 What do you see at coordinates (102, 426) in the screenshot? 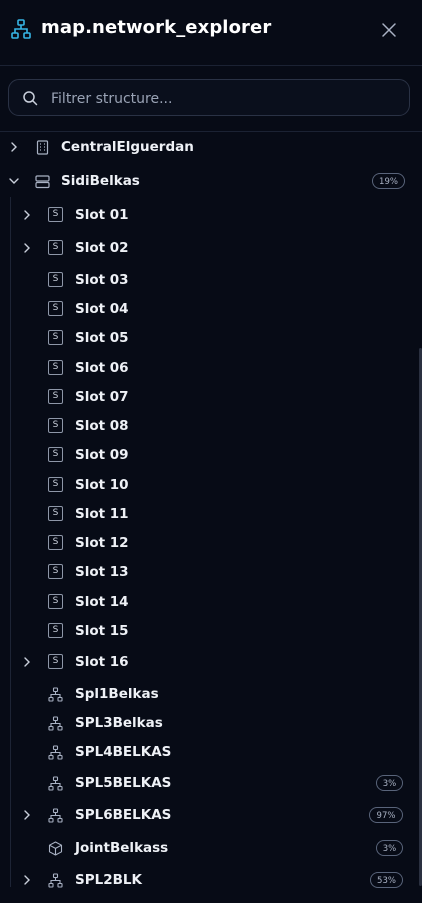
I see `tree-node-label: Slot 08` at bounding box center [102, 426].